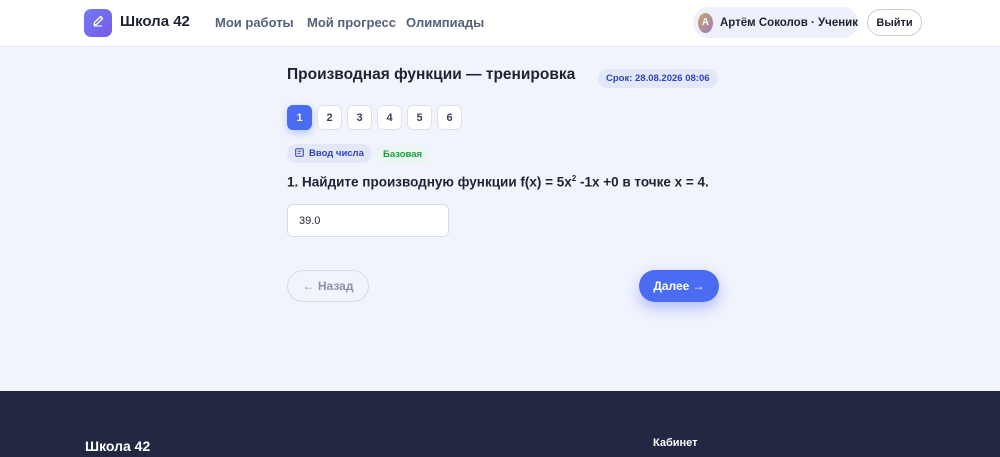 Image resolution: width=1000 pixels, height=457 pixels. Describe the element at coordinates (389, 117) in the screenshot. I see `question-button-4: 4` at that location.